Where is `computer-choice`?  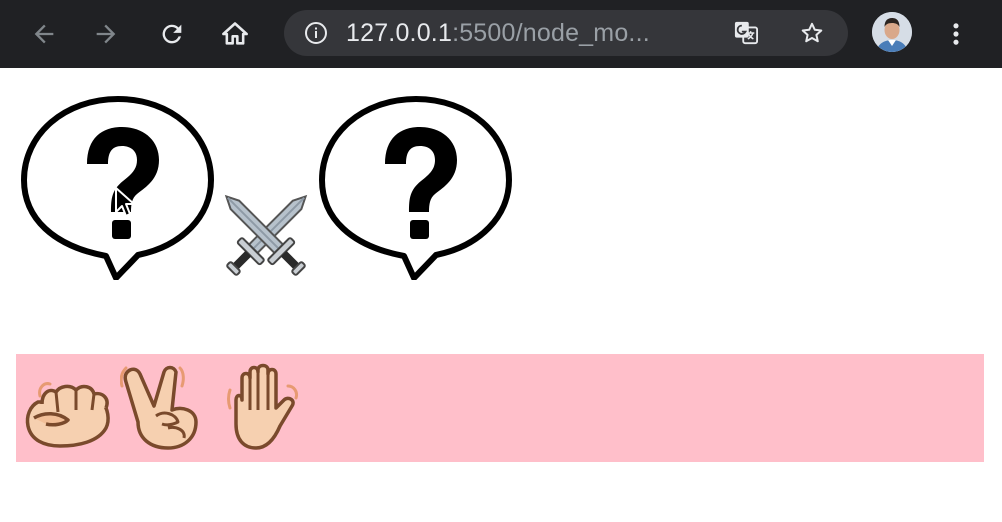
computer-choice is located at coordinates (416, 189).